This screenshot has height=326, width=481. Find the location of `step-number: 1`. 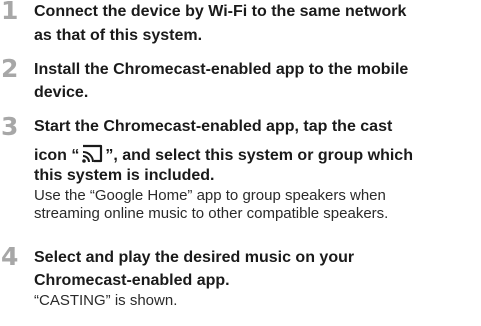

step-number: 1 is located at coordinates (10, 12).